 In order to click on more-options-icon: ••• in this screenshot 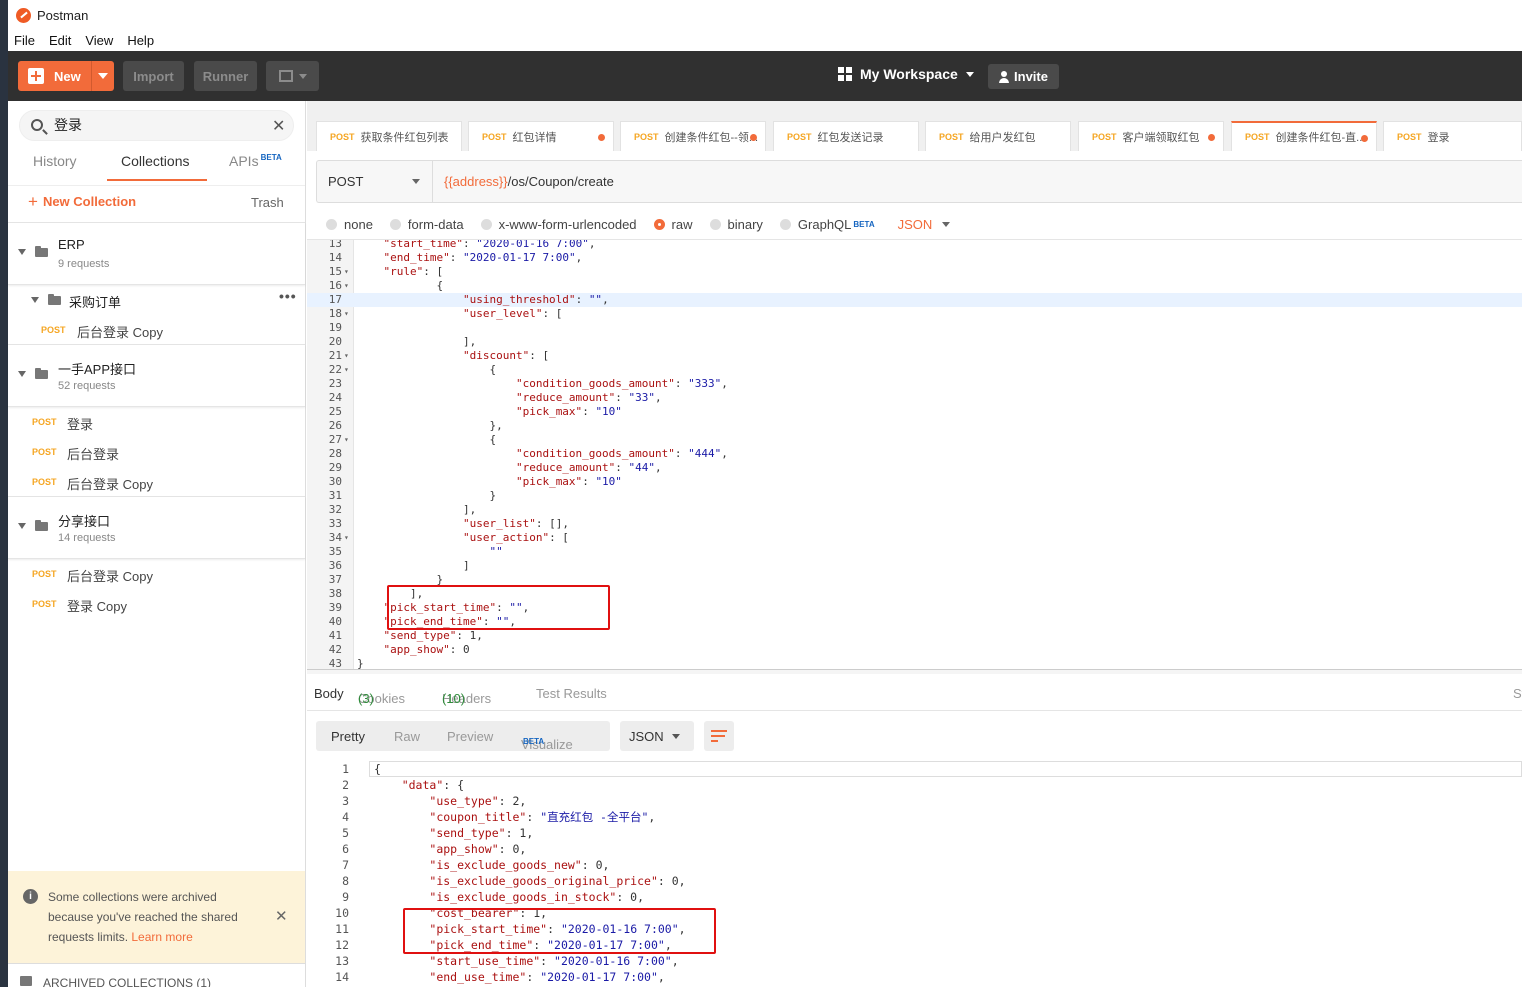, I will do `click(288, 296)`.